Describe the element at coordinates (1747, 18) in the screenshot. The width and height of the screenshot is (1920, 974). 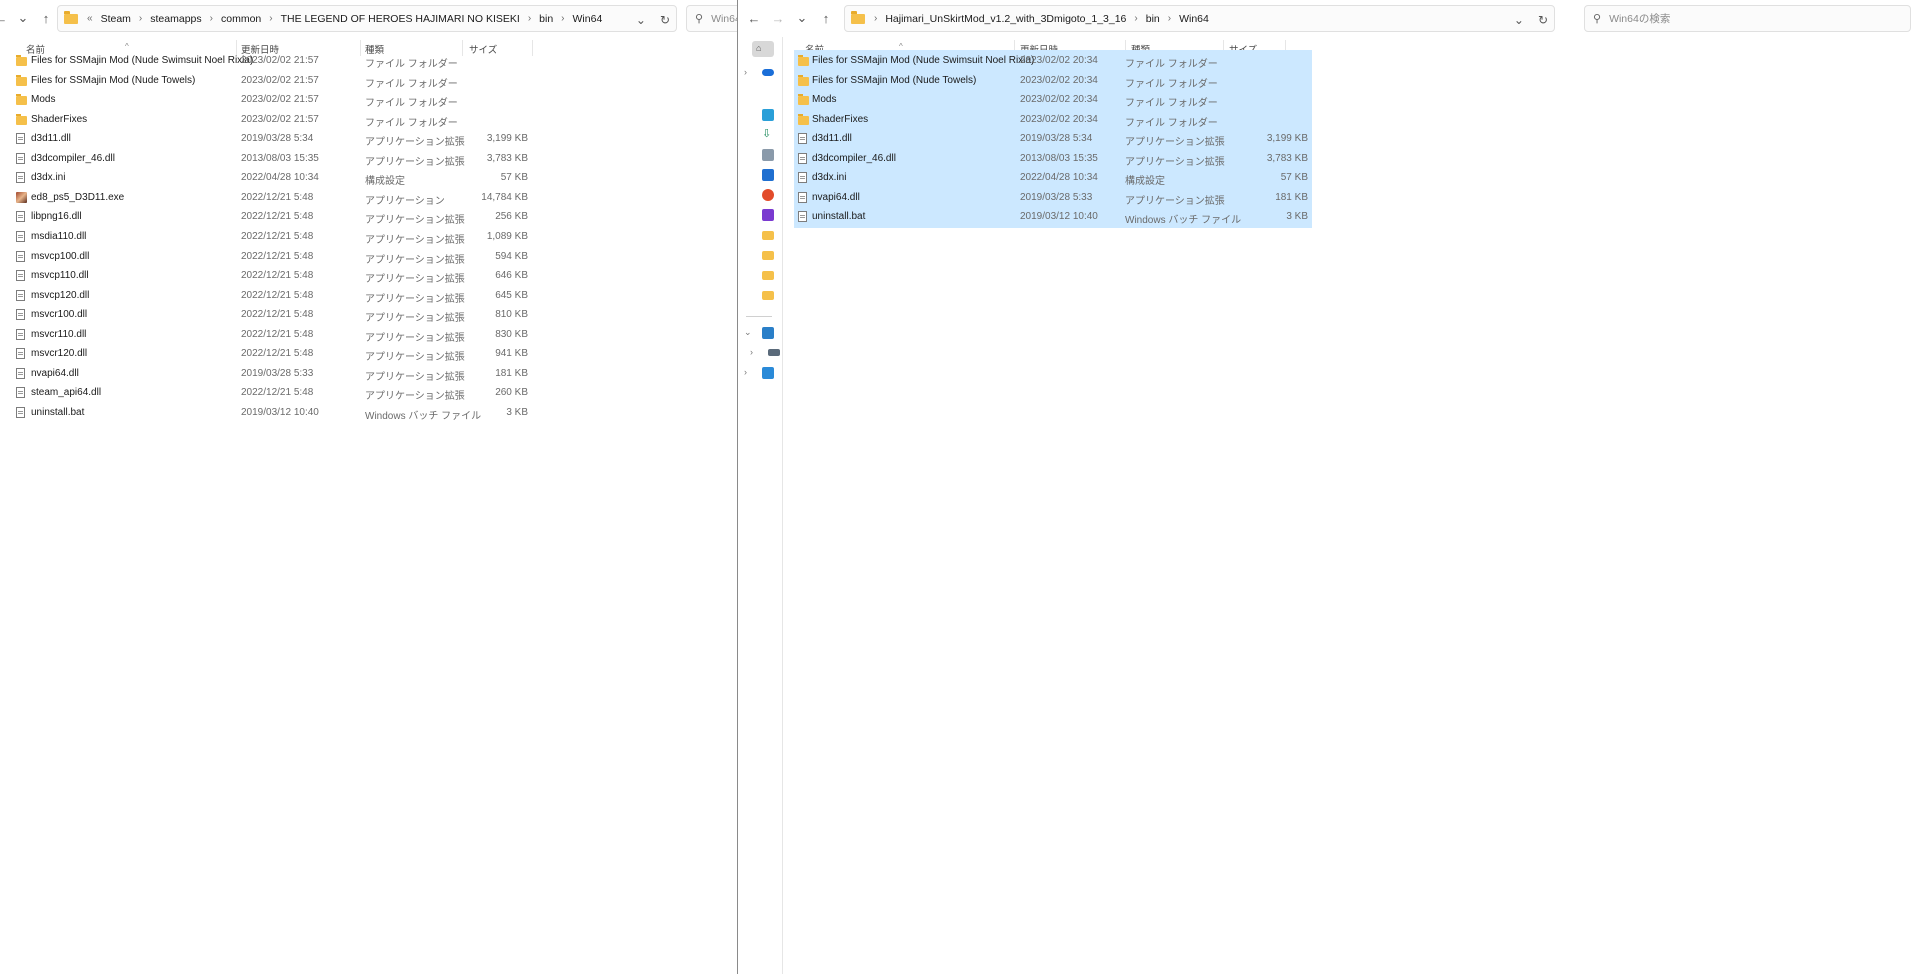
I see `search-input: ⚲ Win64の検索` at that location.